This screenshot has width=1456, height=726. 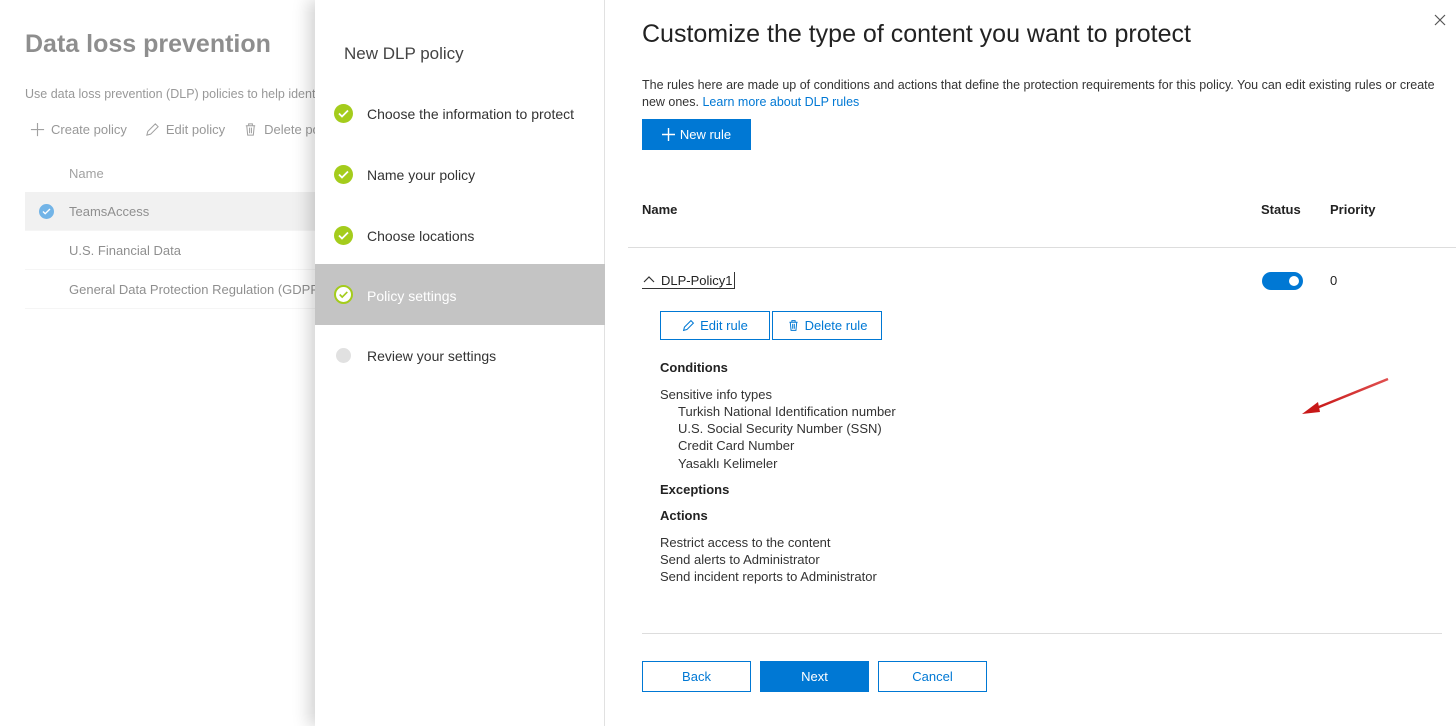 I want to click on delete-rule-label: Delete rule, so click(x=836, y=325).